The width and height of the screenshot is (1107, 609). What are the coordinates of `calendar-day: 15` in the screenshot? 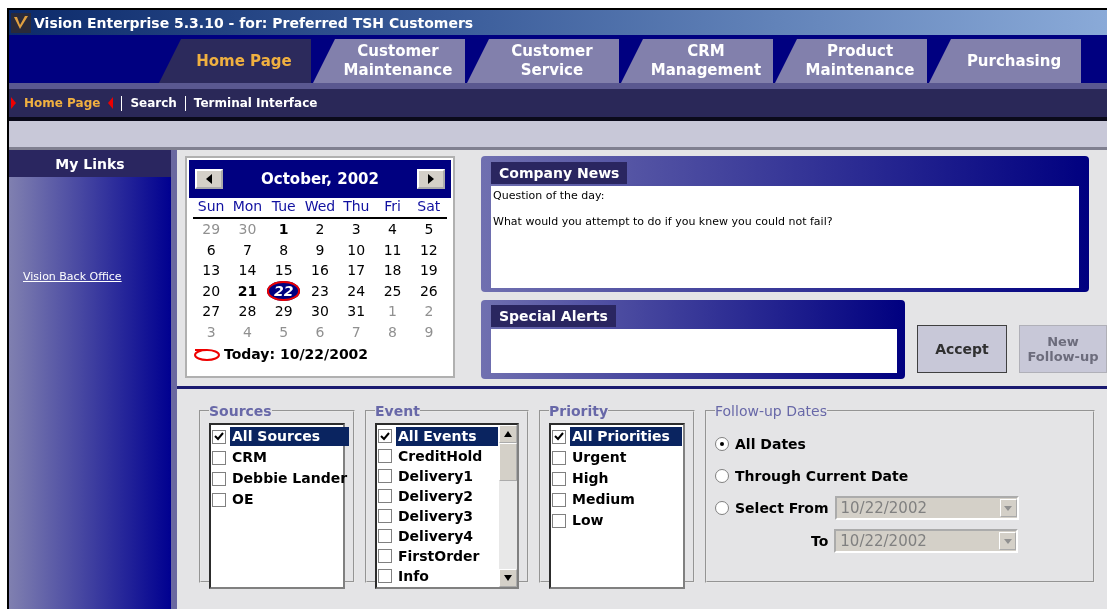 It's located at (283, 270).